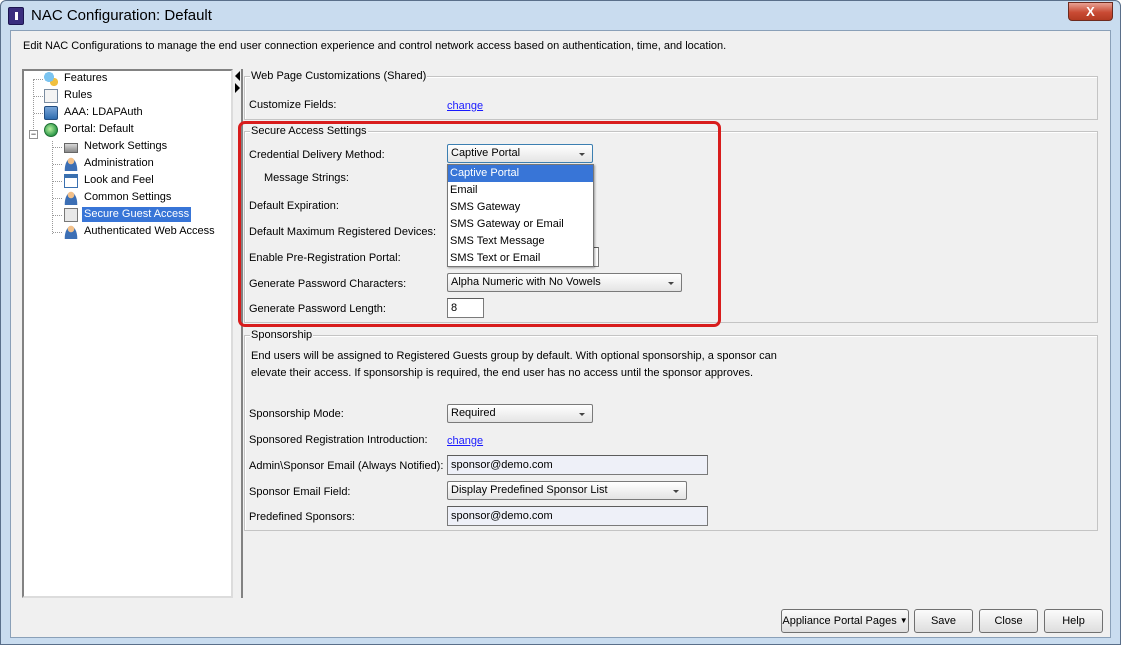 This screenshot has width=1121, height=645. Describe the element at coordinates (577, 516) in the screenshot. I see `predefined-sponsors-input: sponsor@demo.com` at that location.